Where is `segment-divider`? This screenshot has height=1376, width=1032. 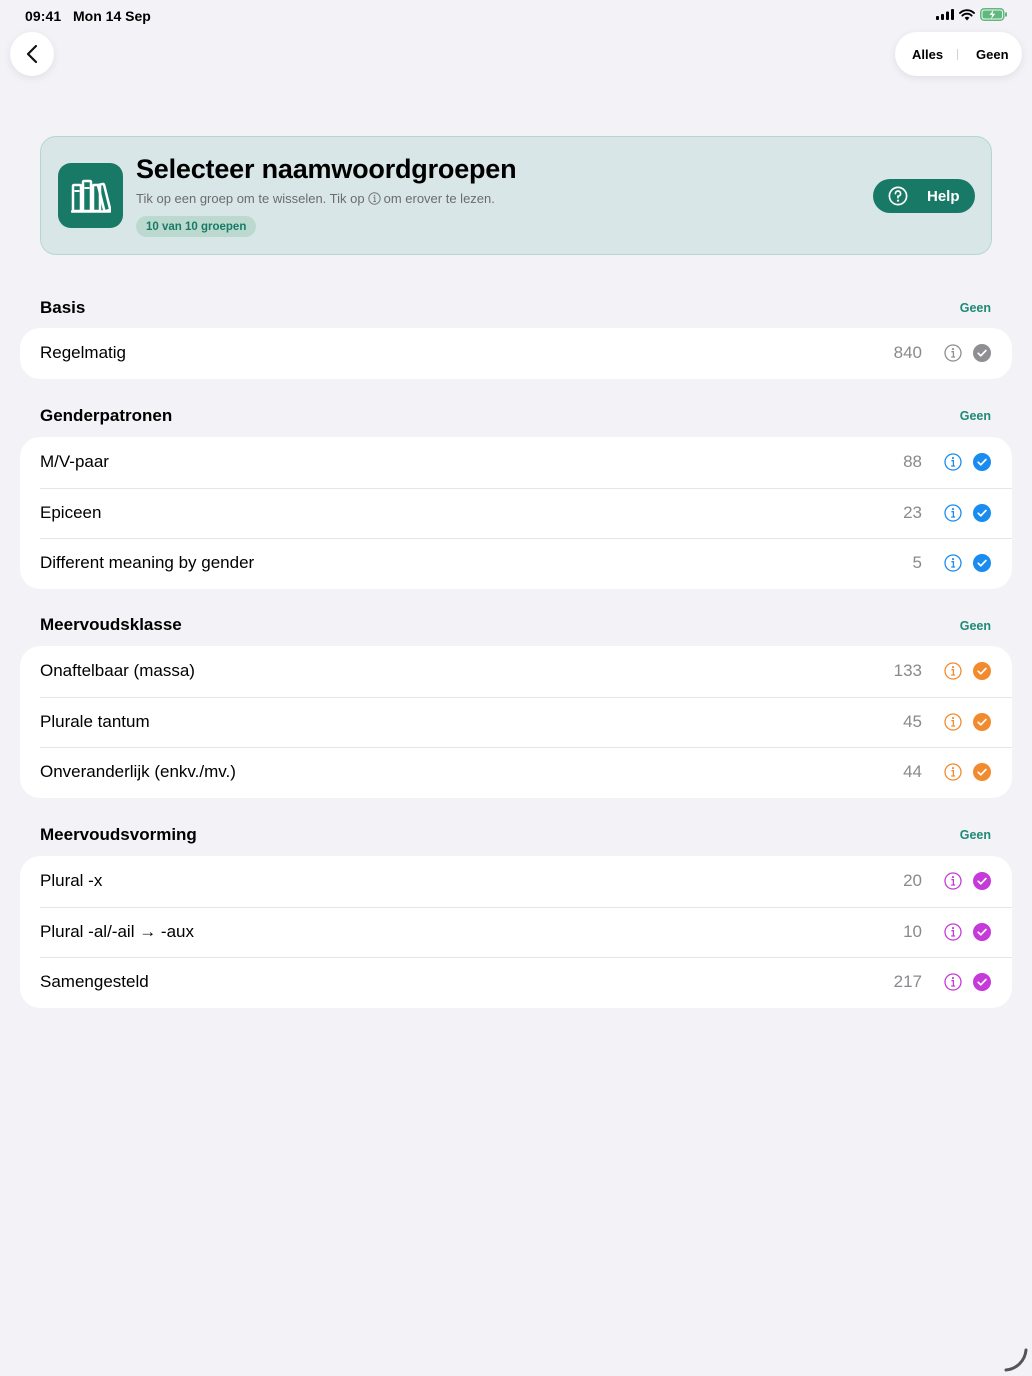
segment-divider is located at coordinates (957, 54).